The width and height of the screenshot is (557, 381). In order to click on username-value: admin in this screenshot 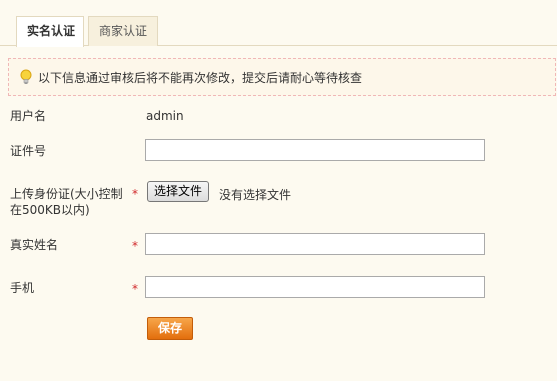, I will do `click(165, 116)`.